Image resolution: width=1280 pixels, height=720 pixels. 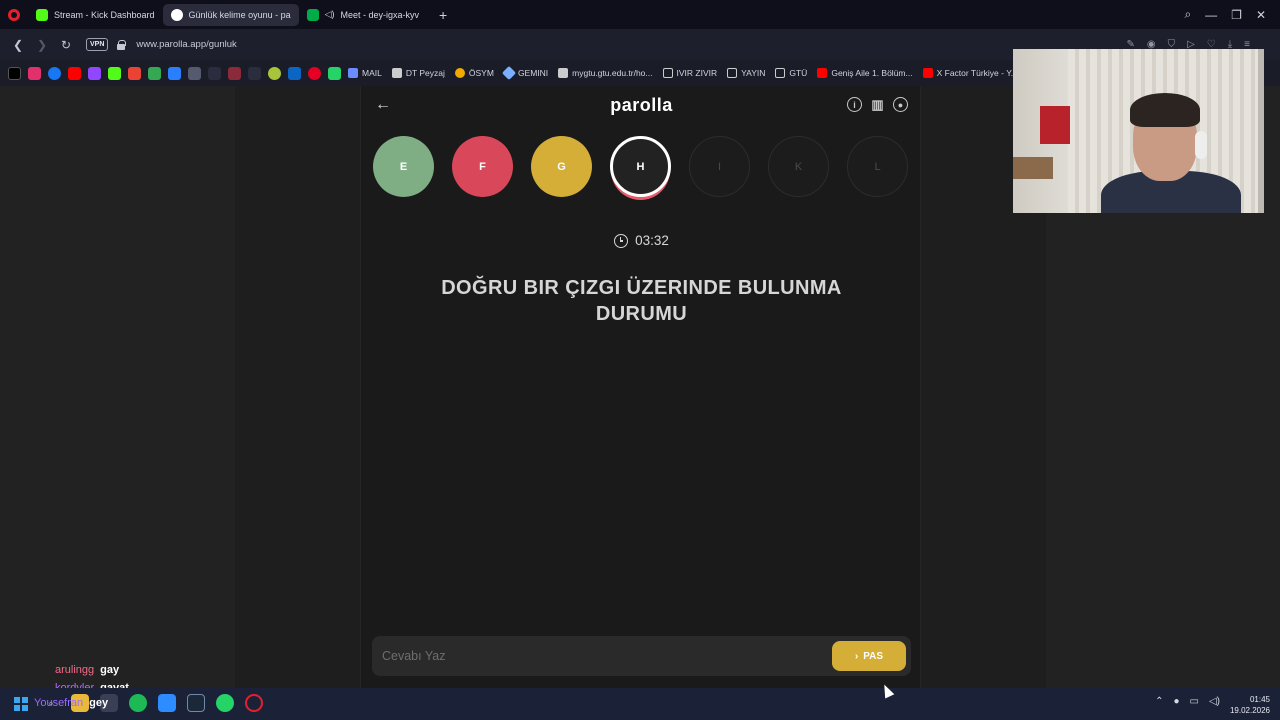 What do you see at coordinates (641, 301) in the screenshot?
I see `question-text: DOĞRU BIR ÇIZGI ÜZERINDE BULUNMA DURUMU` at bounding box center [641, 301].